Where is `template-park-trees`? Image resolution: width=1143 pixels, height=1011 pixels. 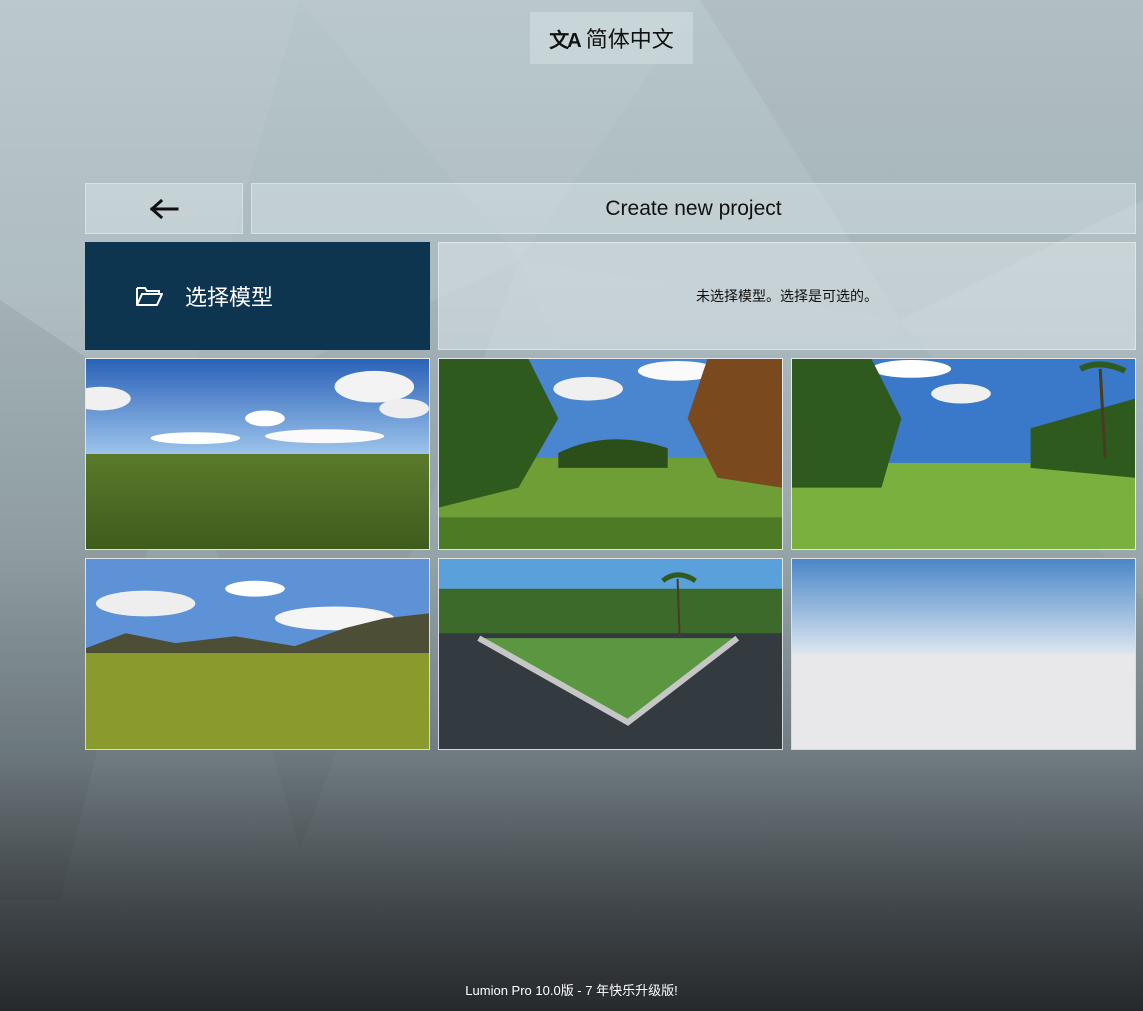 template-park-trees is located at coordinates (610, 454).